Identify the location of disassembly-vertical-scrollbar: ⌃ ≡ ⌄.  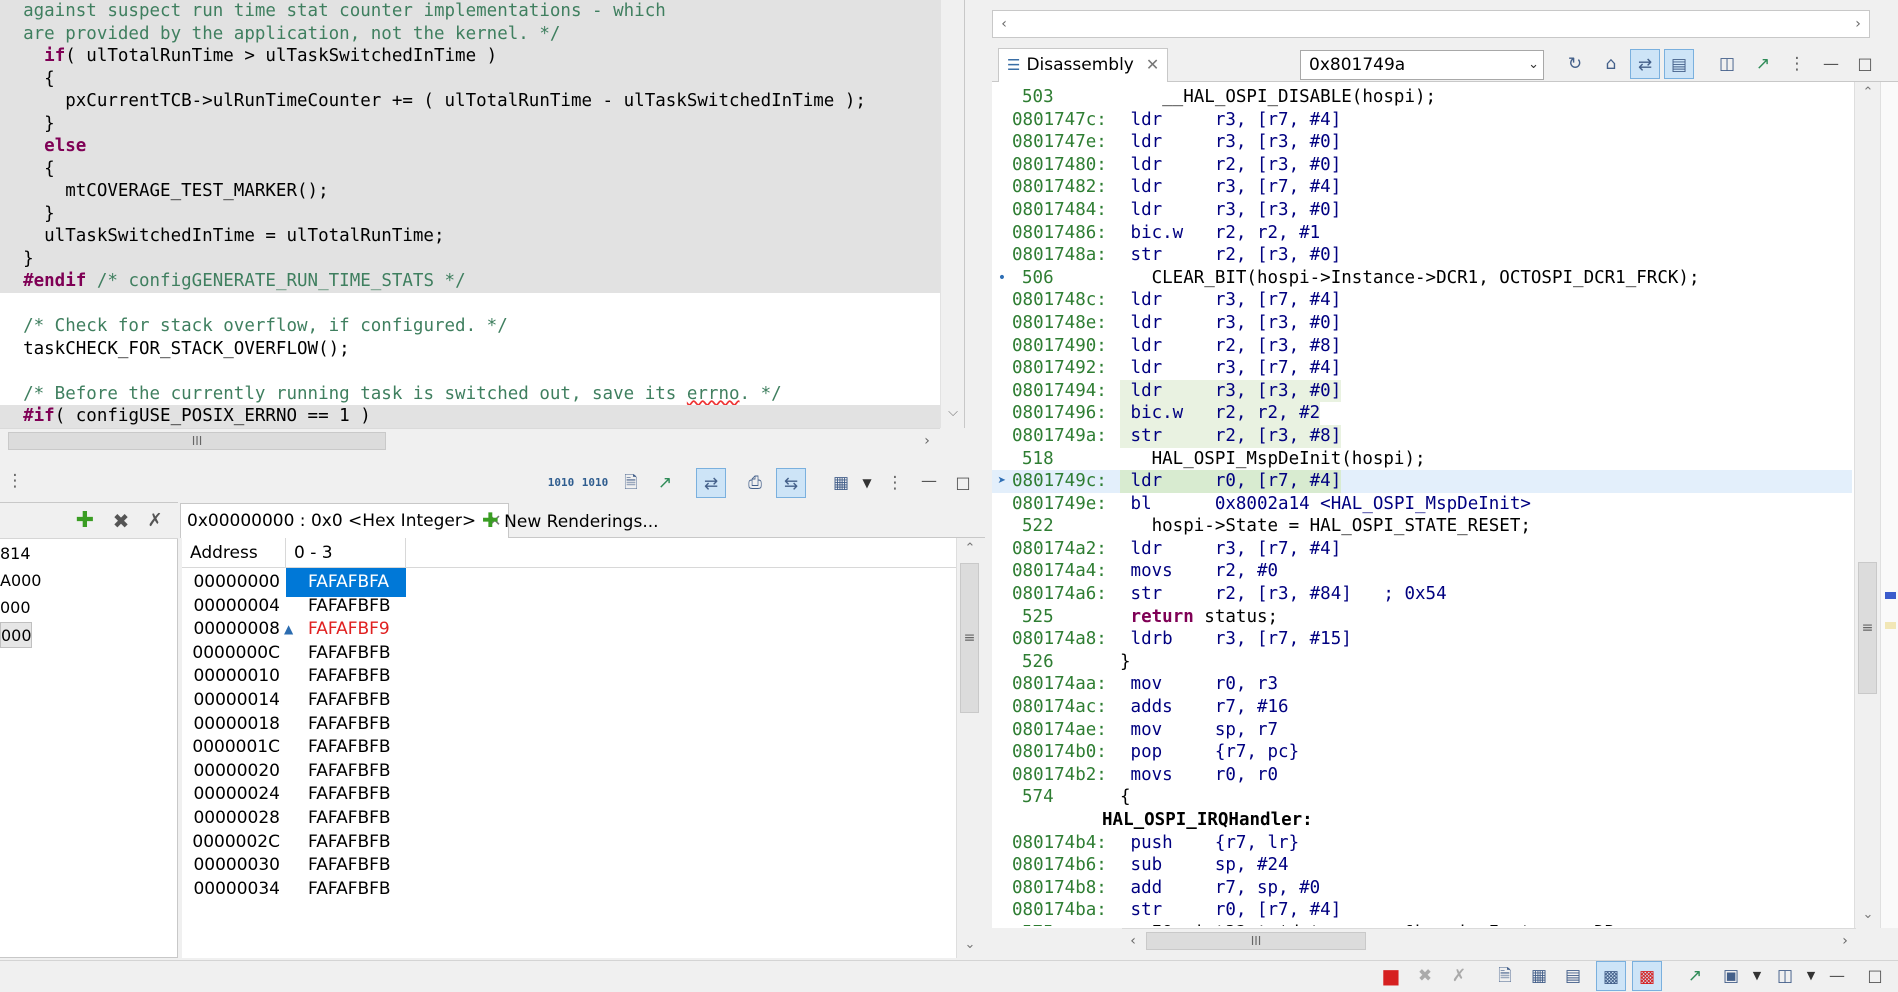
(1867, 505).